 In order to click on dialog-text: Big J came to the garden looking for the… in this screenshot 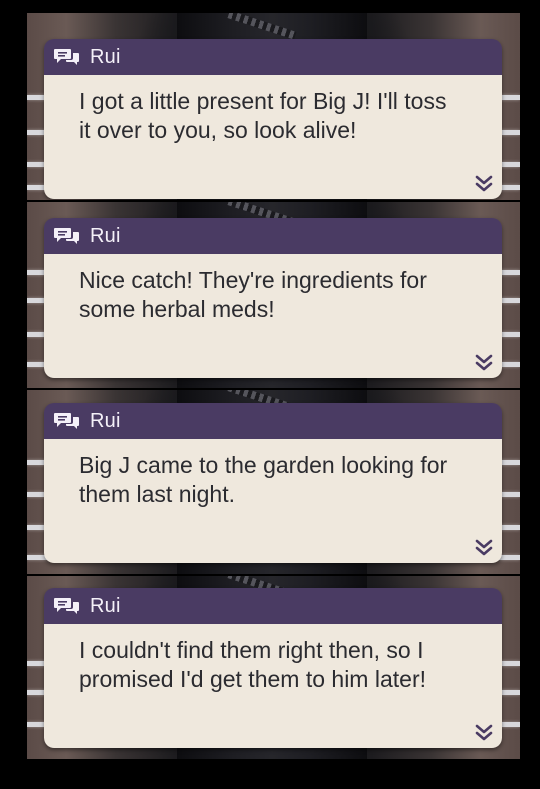, I will do `click(263, 479)`.